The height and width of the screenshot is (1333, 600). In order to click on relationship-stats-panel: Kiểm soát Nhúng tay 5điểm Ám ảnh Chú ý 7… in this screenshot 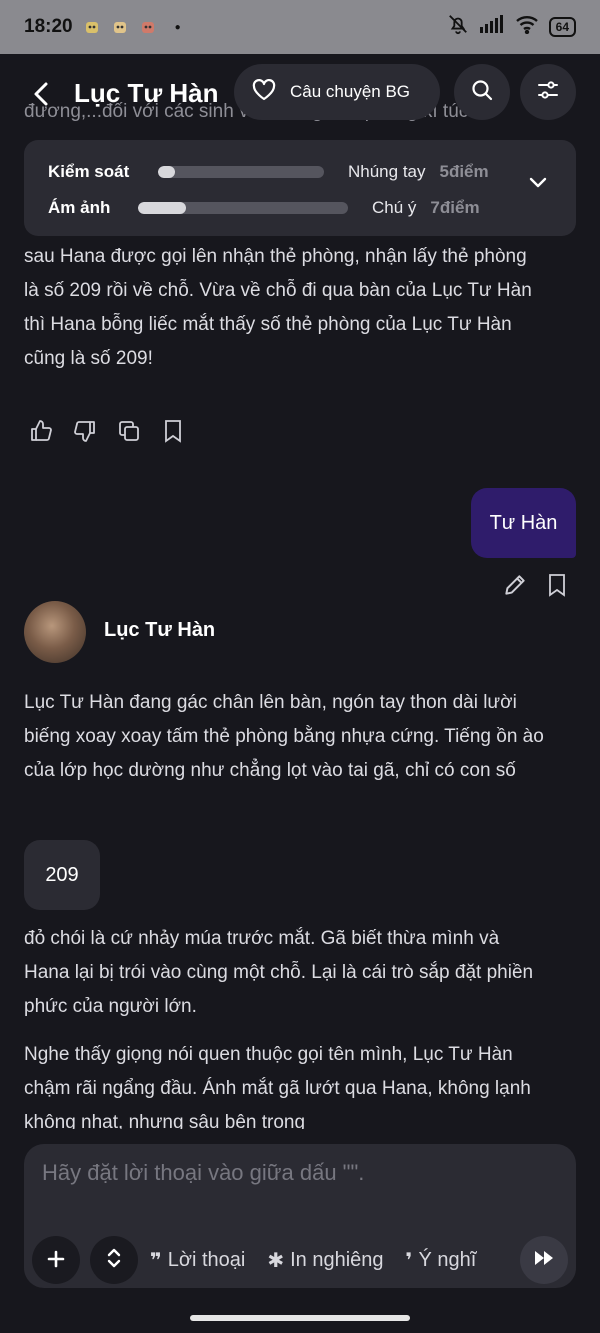, I will do `click(300, 188)`.